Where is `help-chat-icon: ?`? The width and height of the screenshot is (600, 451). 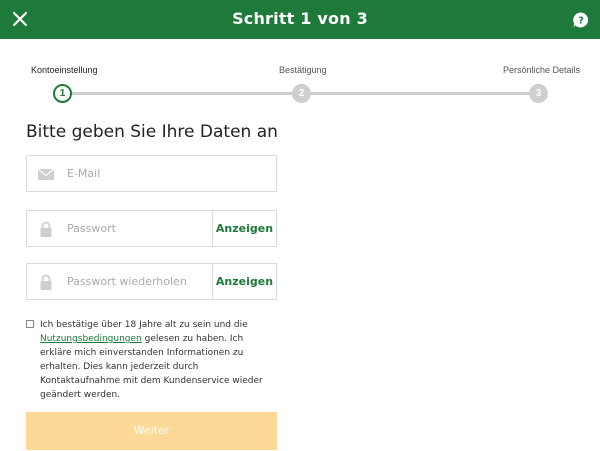 help-chat-icon: ? is located at coordinates (581, 20).